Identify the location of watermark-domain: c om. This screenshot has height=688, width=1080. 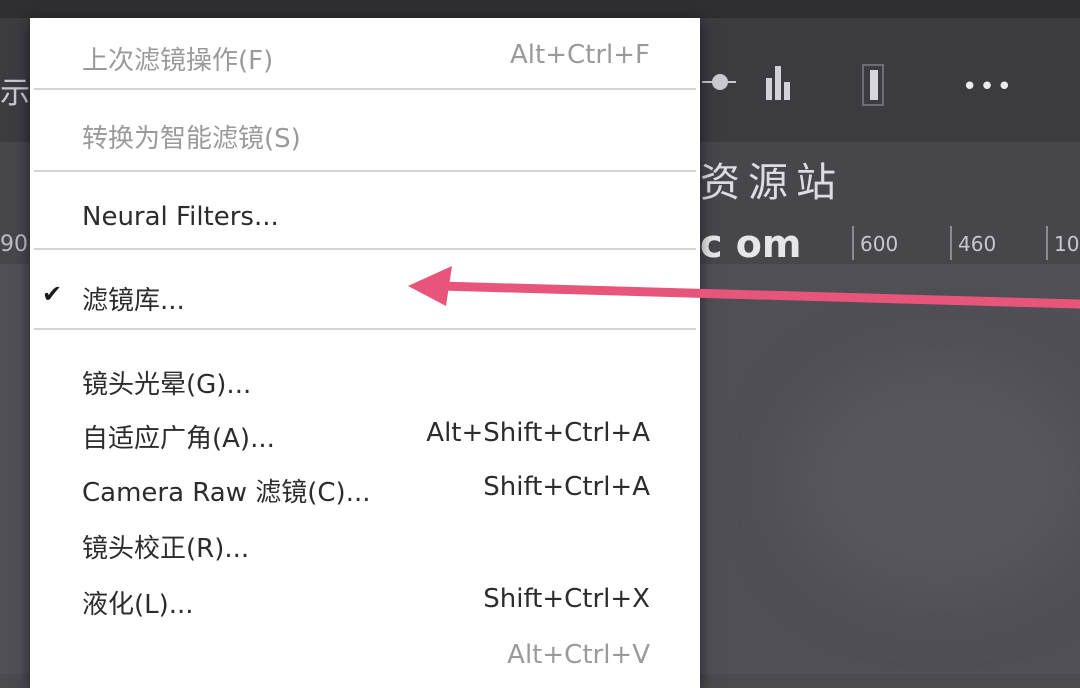
(751, 244).